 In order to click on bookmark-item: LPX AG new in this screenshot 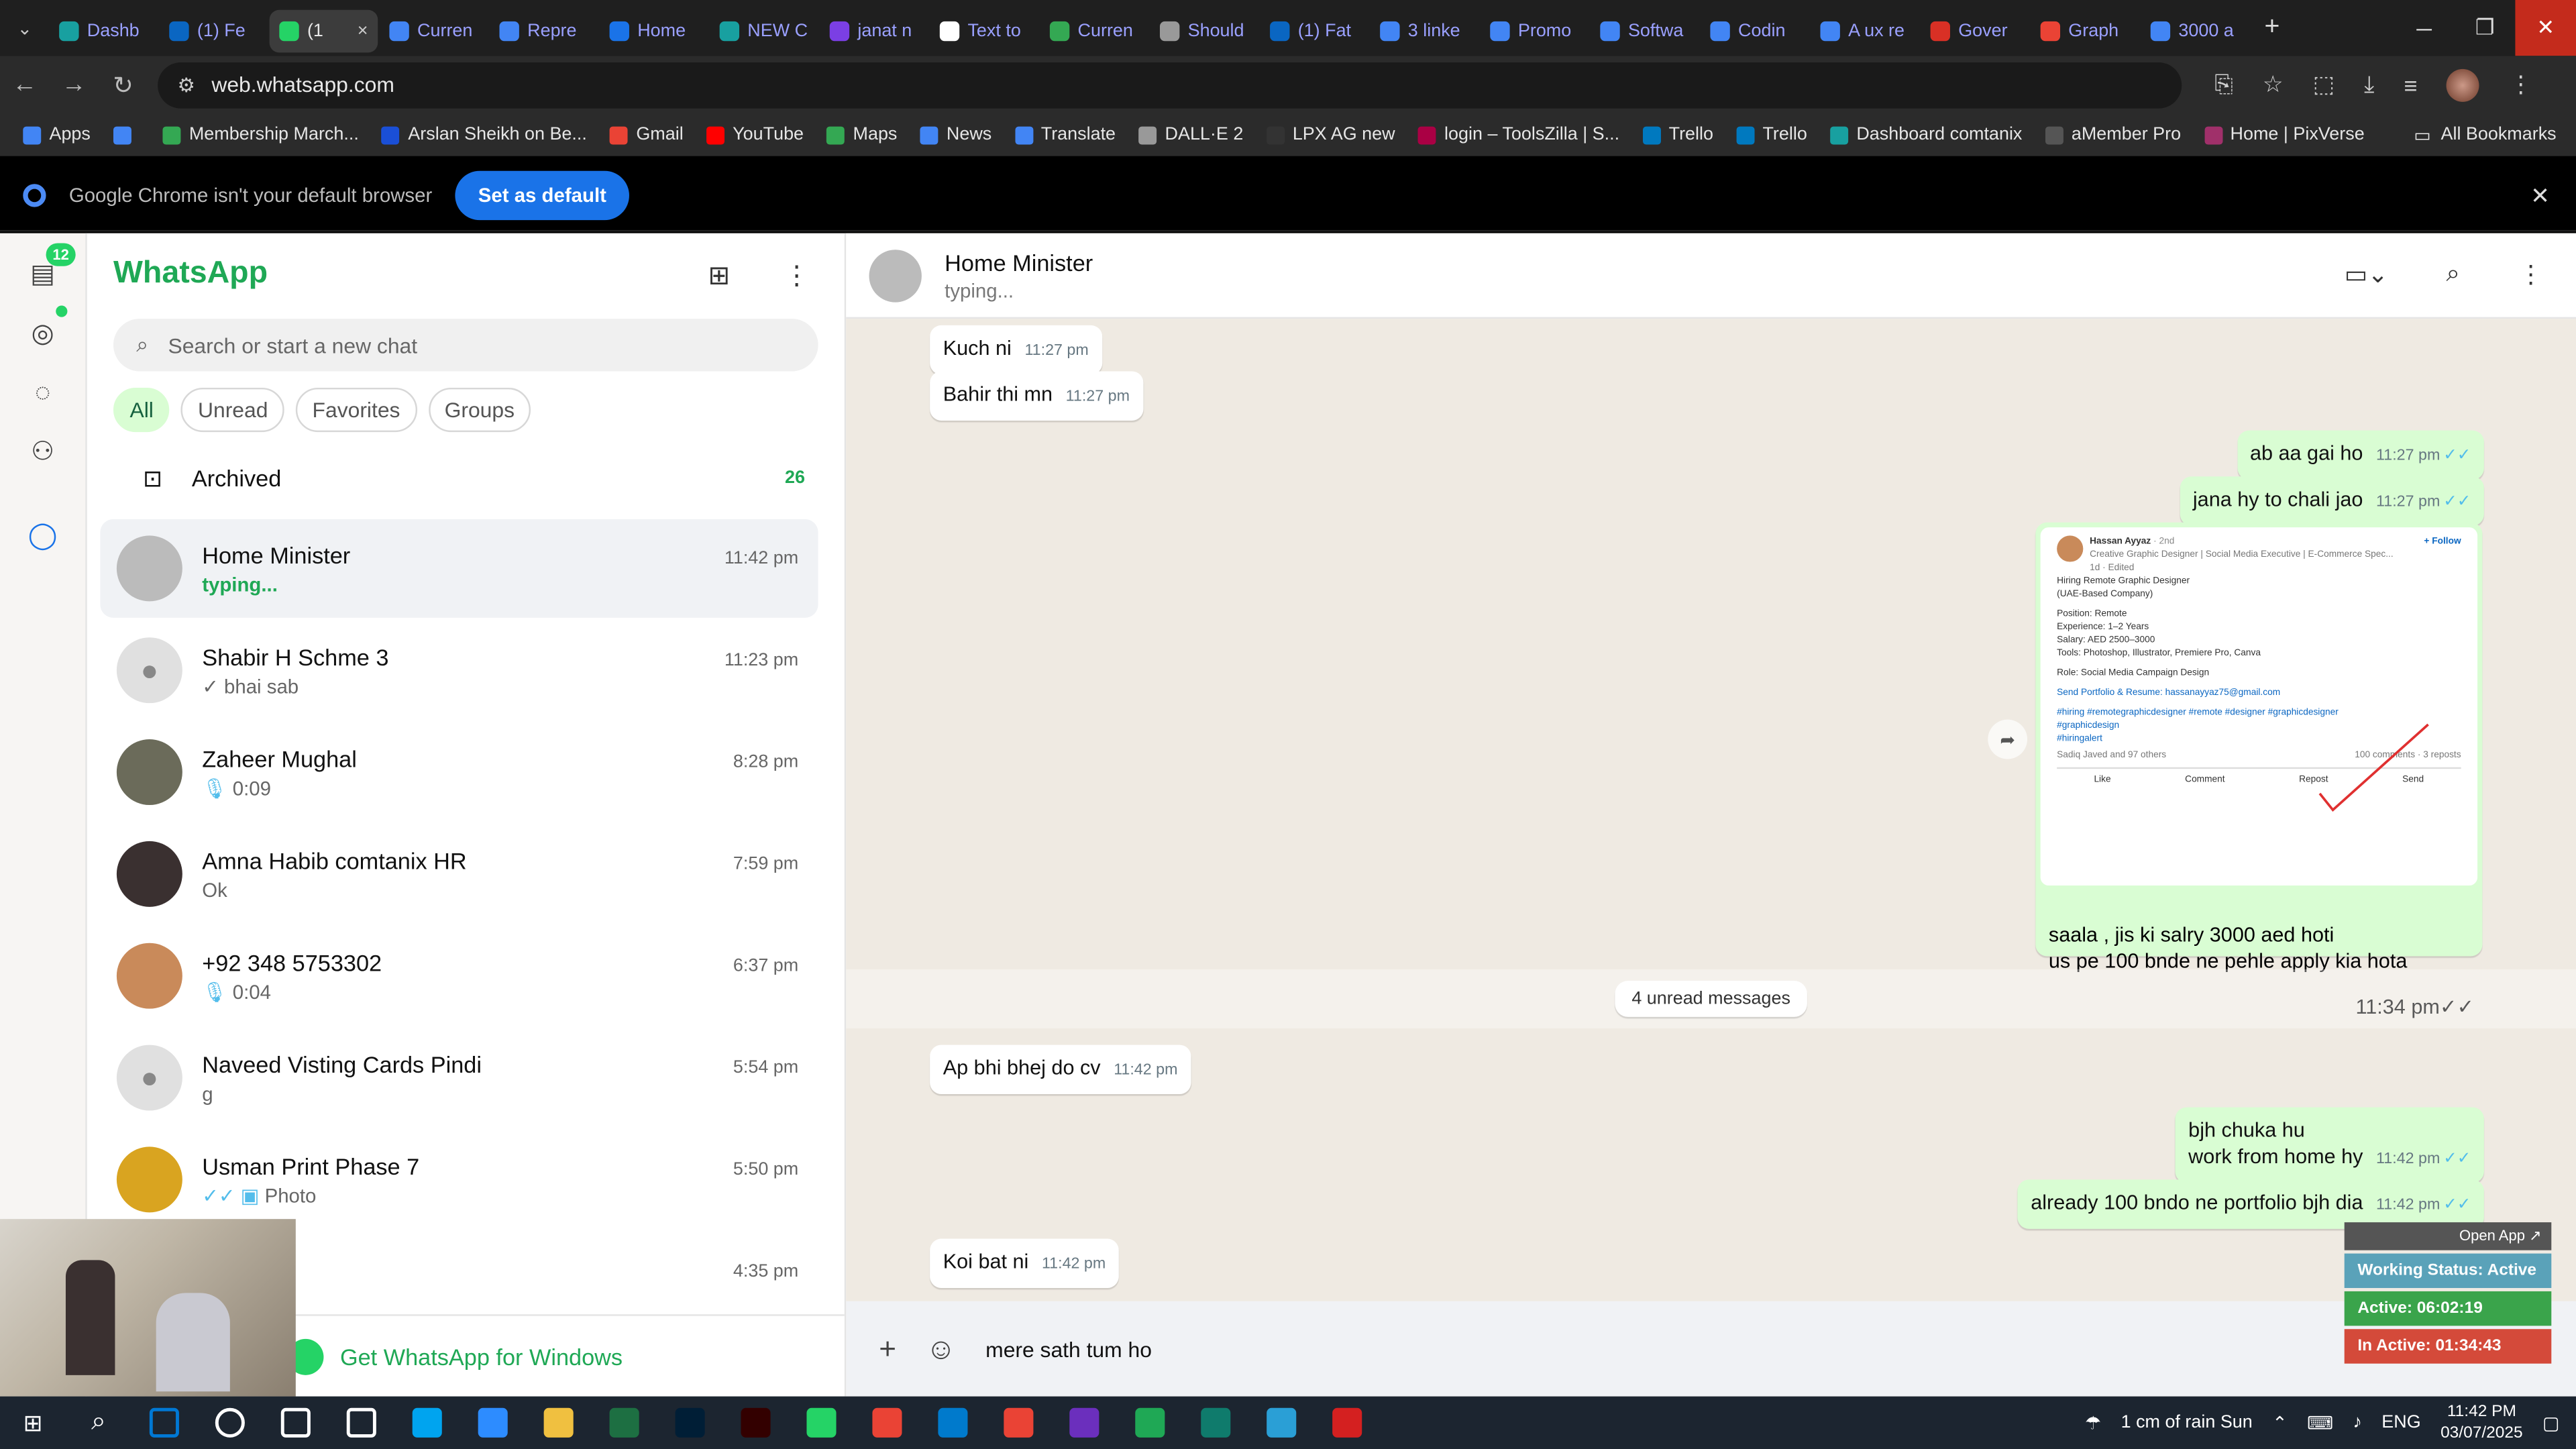, I will do `click(1330, 135)`.